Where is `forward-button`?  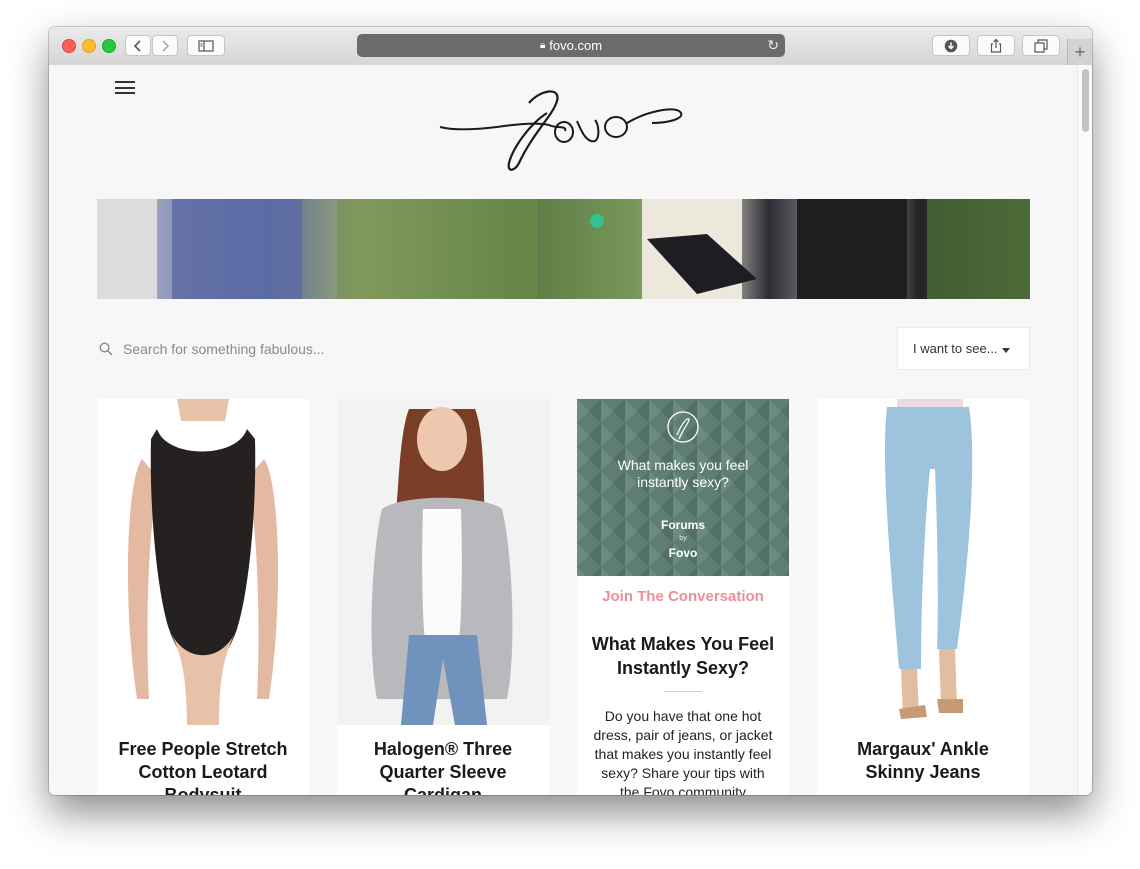 forward-button is located at coordinates (165, 45).